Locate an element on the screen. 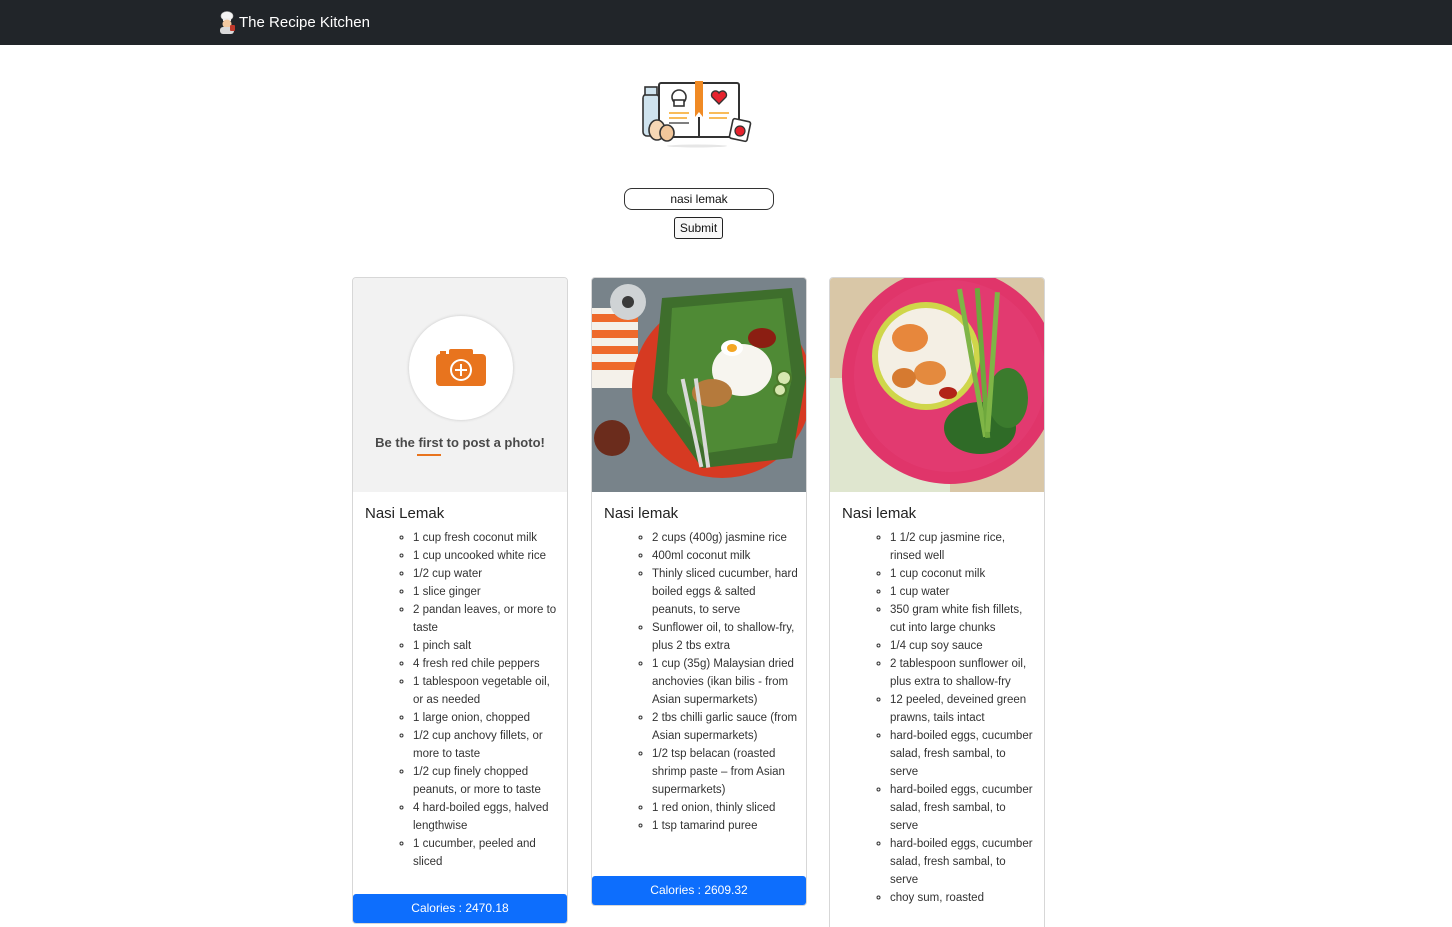 This screenshot has width=1452, height=927. ingredient-item: 2 cups (400g) jasmine rice is located at coordinates (725, 538).